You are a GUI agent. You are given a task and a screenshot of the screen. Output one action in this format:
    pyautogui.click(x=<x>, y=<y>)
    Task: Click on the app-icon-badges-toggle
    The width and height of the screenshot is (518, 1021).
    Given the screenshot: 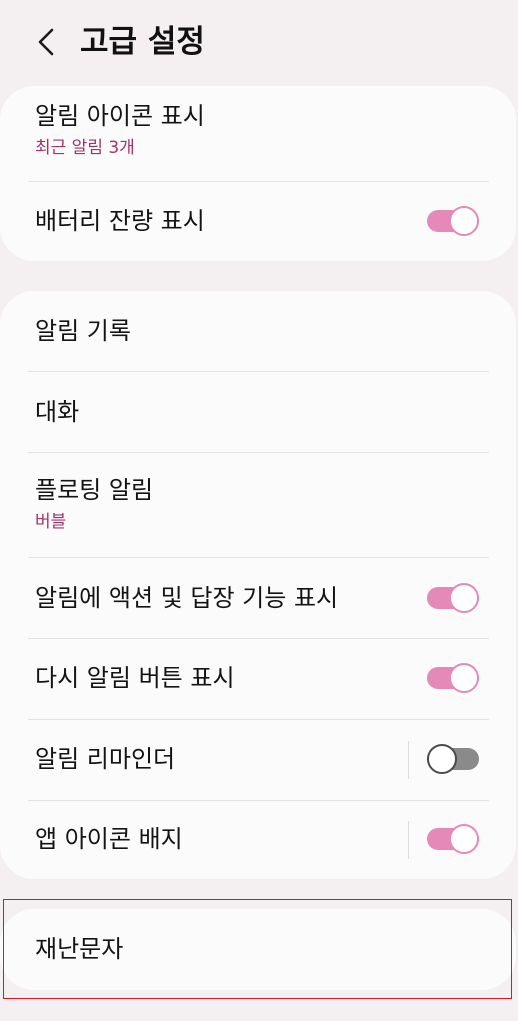 What is the action you would take?
    pyautogui.click(x=453, y=839)
    